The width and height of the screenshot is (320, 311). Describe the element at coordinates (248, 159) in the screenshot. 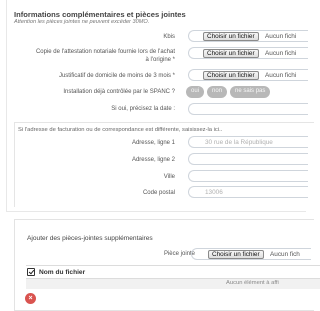

I see `address-line2-input` at that location.